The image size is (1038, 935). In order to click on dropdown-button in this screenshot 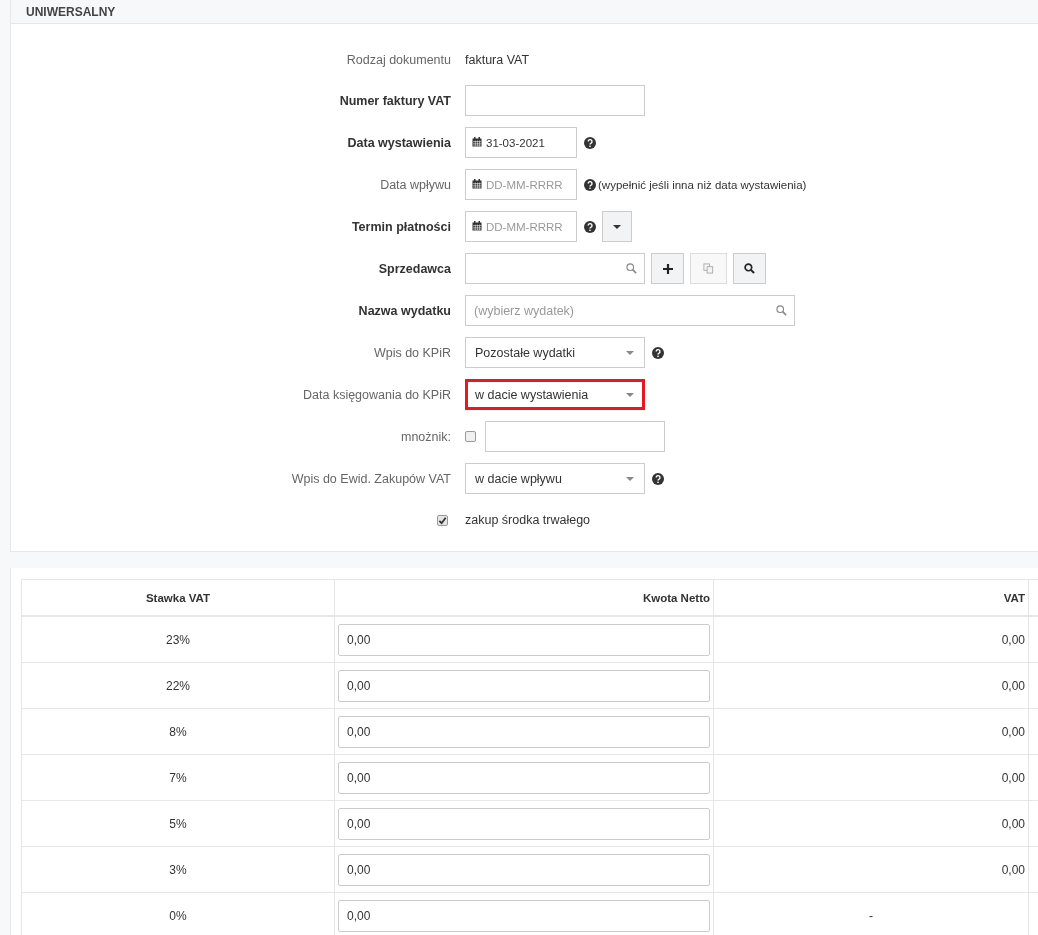, I will do `click(617, 226)`.